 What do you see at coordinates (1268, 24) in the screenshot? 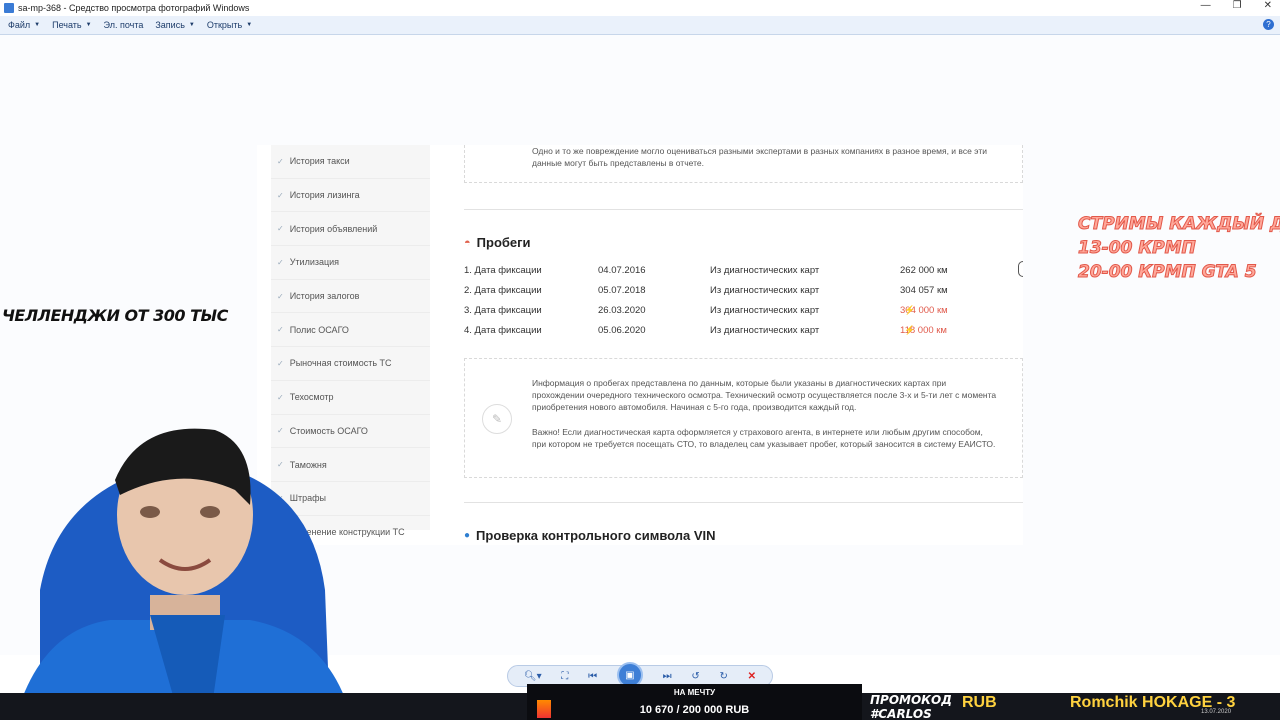
I see `help-icon: ?` at bounding box center [1268, 24].